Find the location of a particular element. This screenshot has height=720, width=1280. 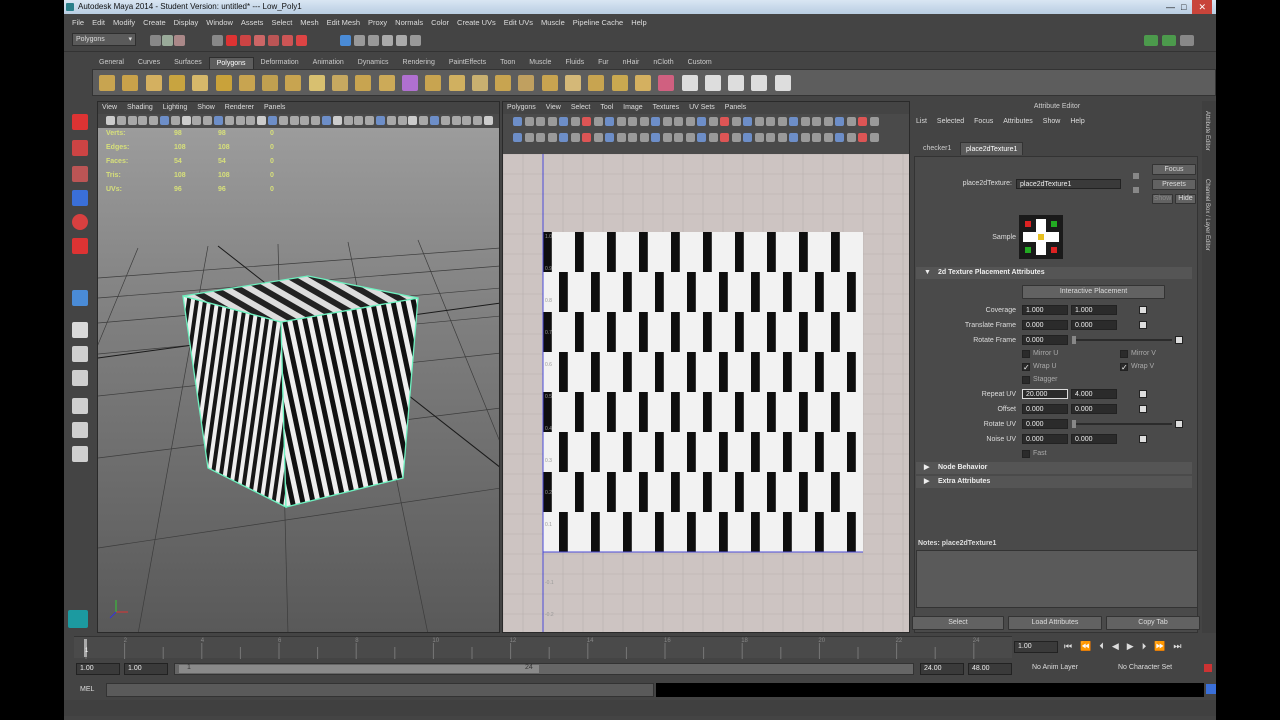

shelf-tool-5-icon is located at coordinates (223, 83).